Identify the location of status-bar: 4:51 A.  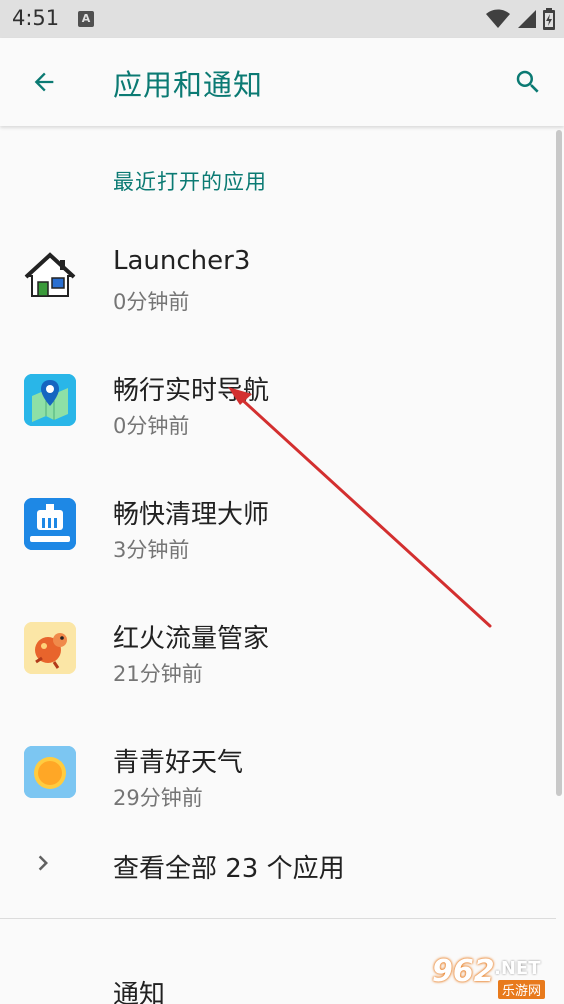
(282, 19).